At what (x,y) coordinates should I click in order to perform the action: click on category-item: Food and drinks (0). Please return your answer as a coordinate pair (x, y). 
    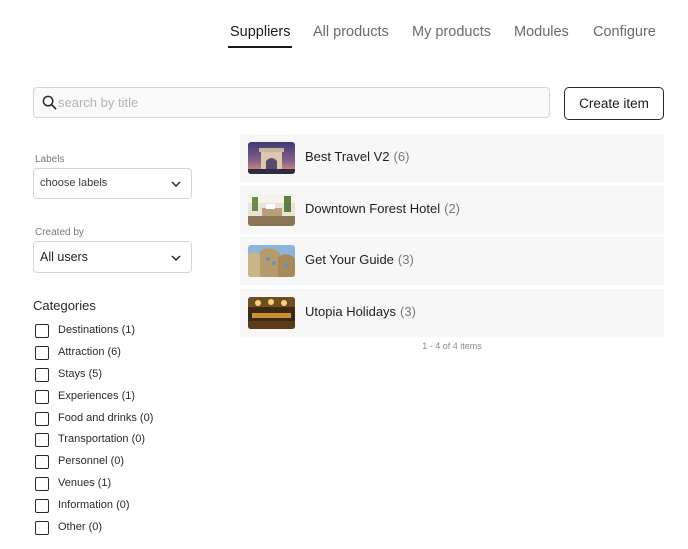
    Looking at the image, I should click on (115, 419).